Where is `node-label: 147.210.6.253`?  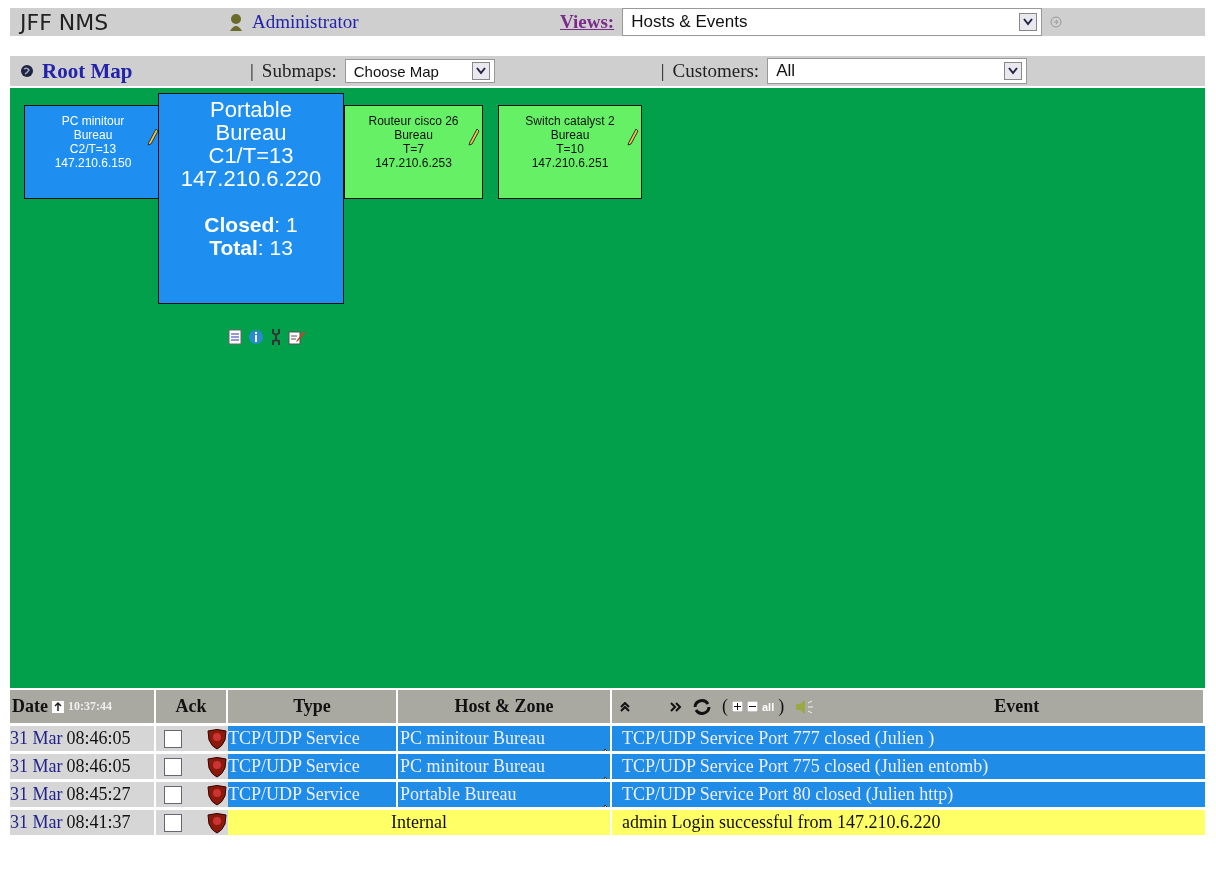
node-label: 147.210.6.253 is located at coordinates (413, 163).